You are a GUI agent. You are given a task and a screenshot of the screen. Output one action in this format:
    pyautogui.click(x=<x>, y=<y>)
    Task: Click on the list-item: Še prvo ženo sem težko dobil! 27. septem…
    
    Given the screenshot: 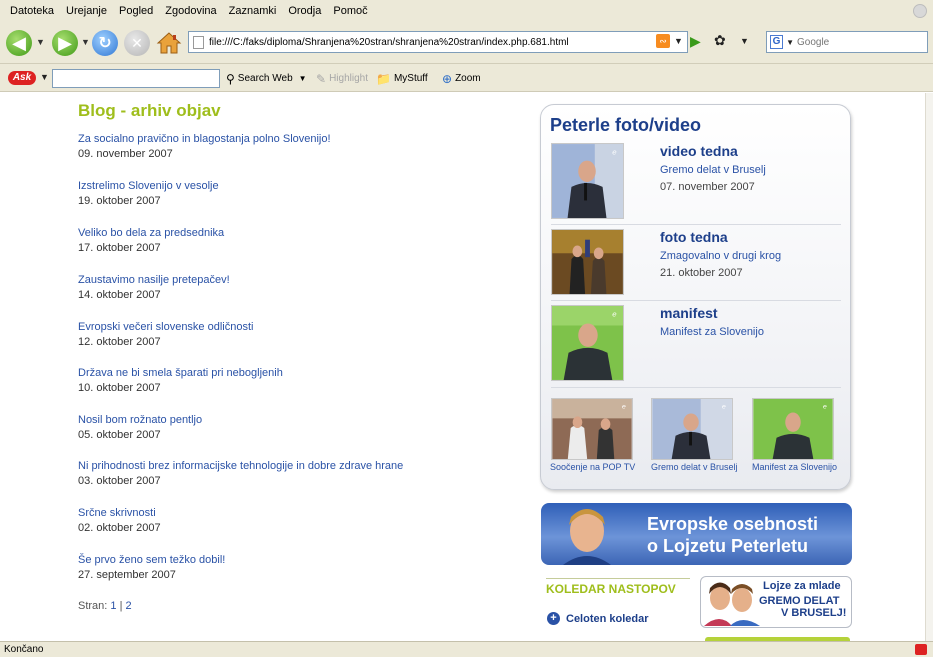 What is the action you would take?
    pyautogui.click(x=151, y=567)
    